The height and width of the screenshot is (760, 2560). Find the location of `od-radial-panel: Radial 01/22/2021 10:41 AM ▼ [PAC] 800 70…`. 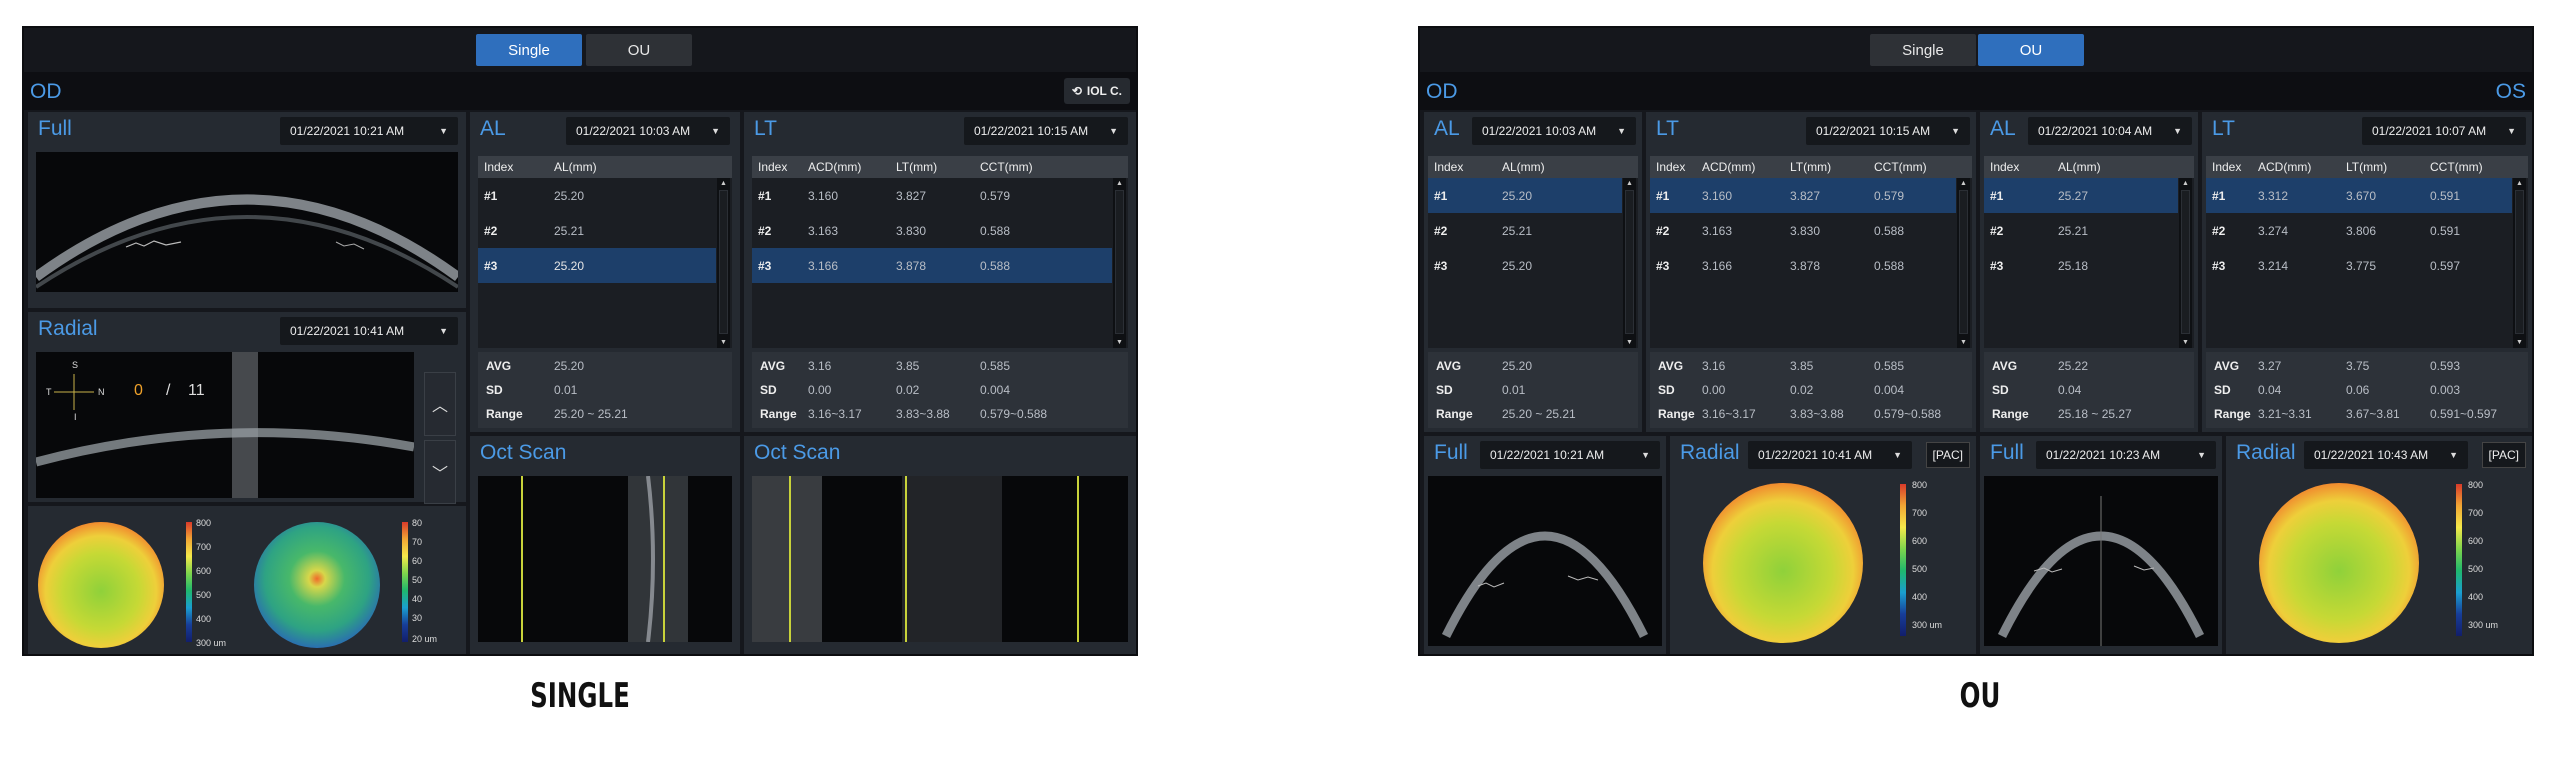

od-radial-panel: Radial 01/22/2021 10:41 AM ▼ [PAC] 800 70… is located at coordinates (1823, 545).